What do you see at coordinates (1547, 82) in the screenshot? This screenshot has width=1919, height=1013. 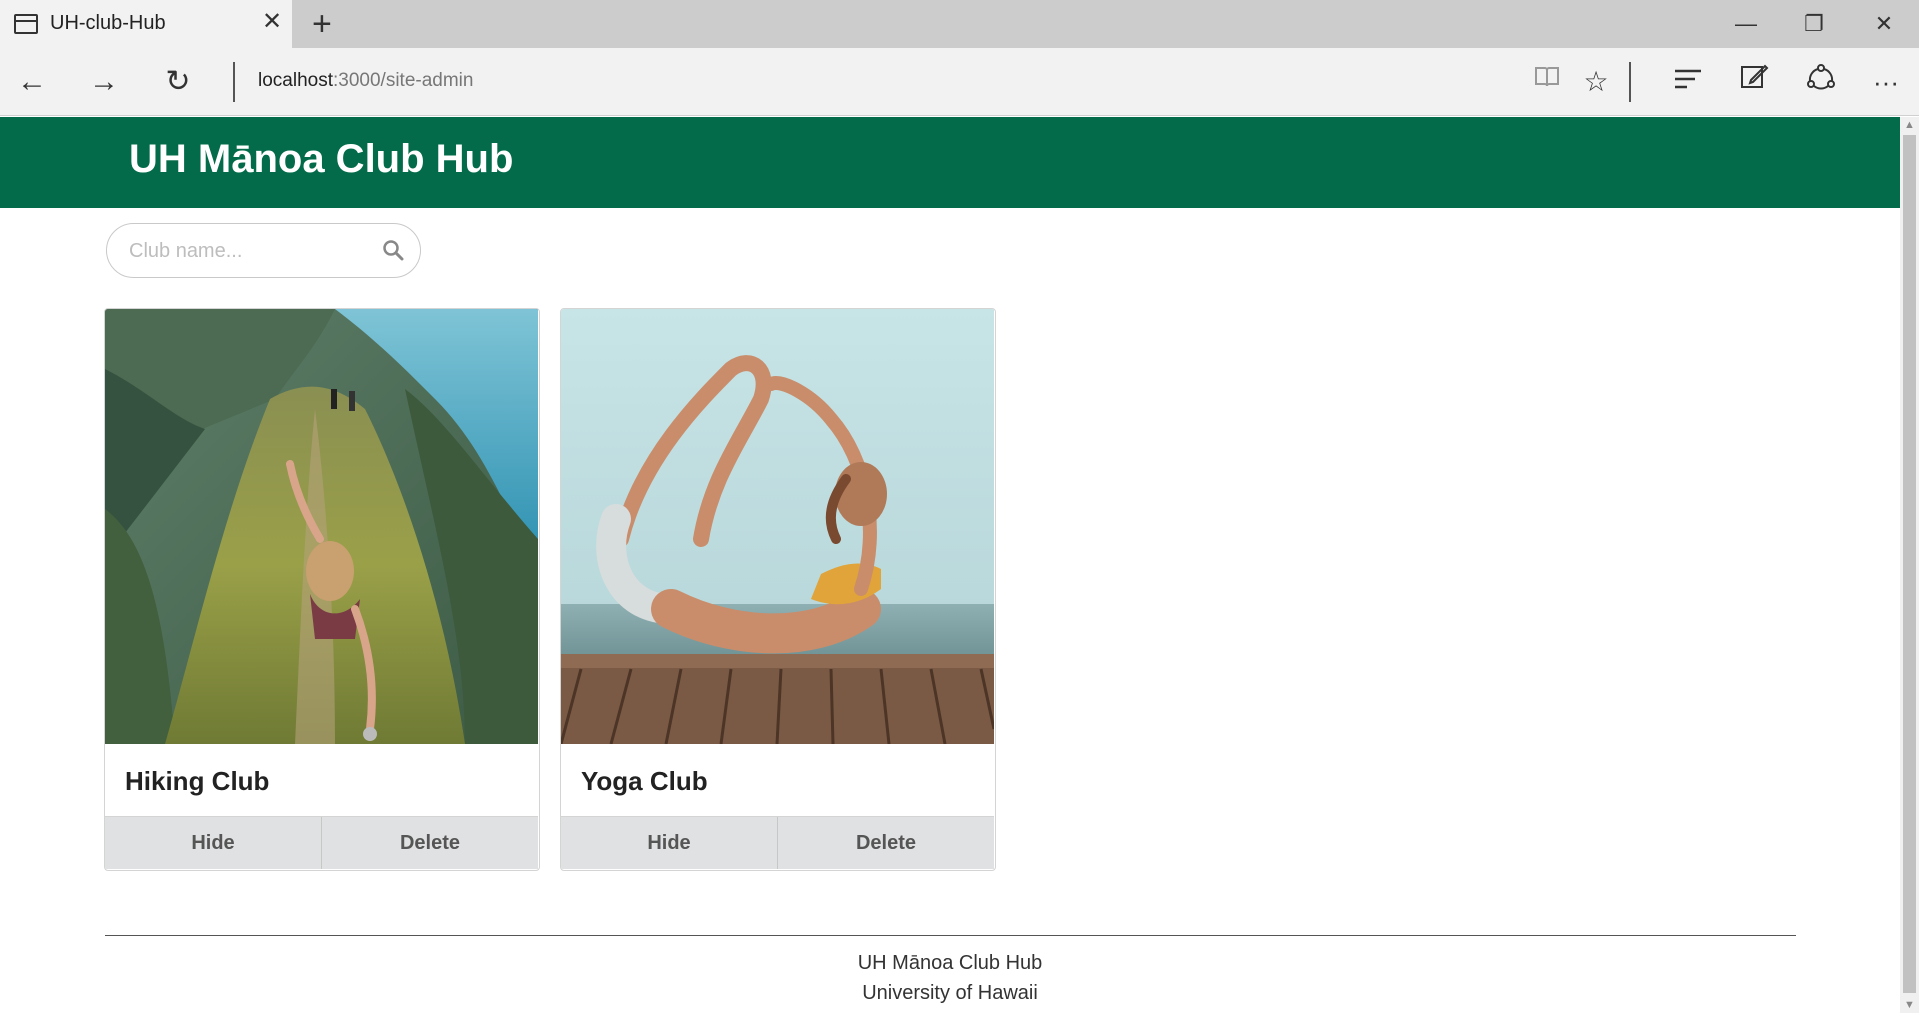 I see `book-icon` at bounding box center [1547, 82].